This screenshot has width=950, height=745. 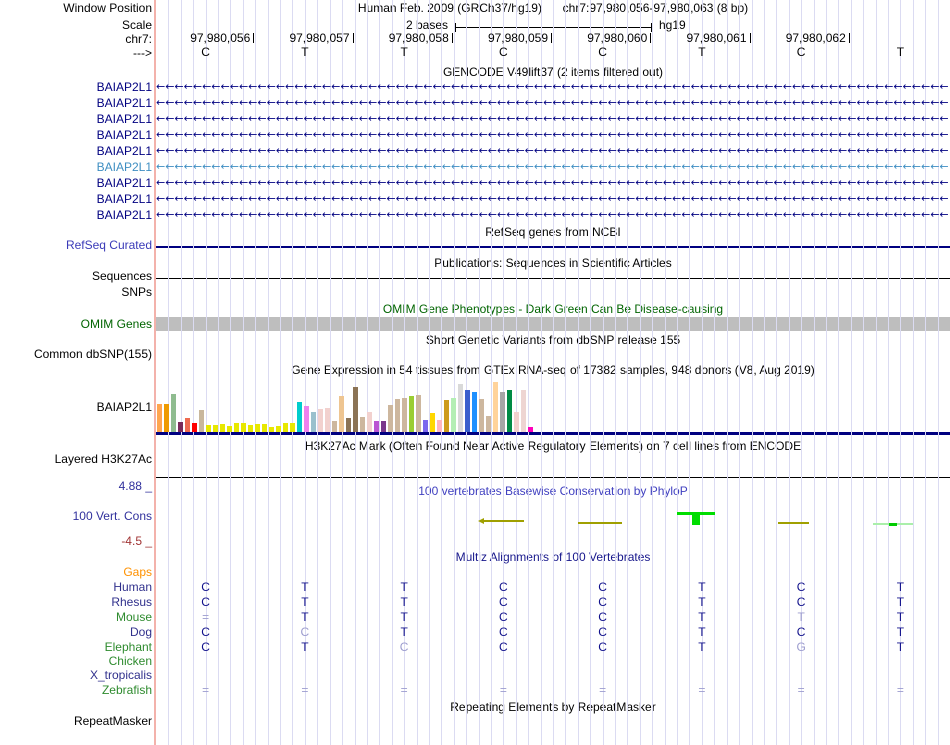 I want to click on alignment-base: =, so click(x=305, y=690).